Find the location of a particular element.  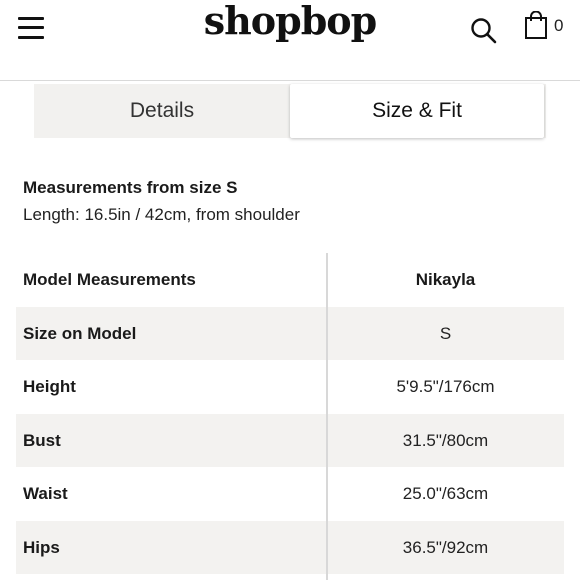

row-label: Waist is located at coordinates (45, 493).